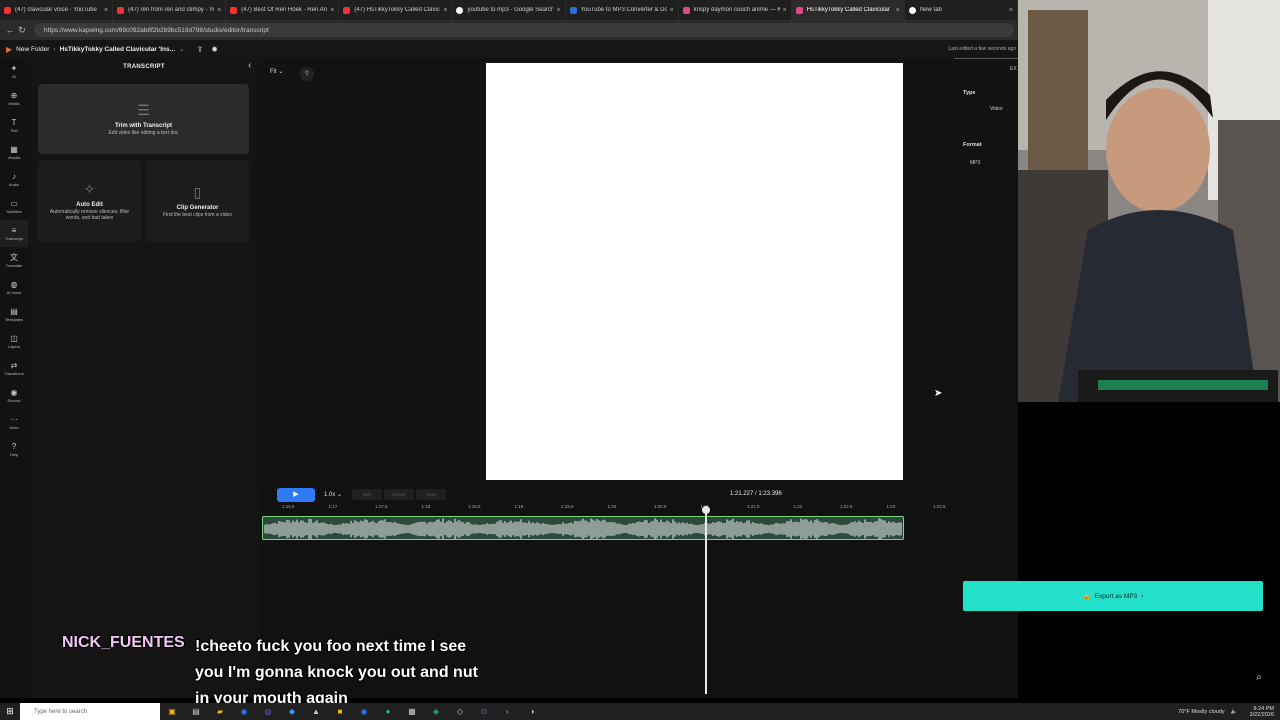 The height and width of the screenshot is (720, 1280). What do you see at coordinates (1201, 712) in the screenshot?
I see `weather-widget: 70°F Mostly cloudy` at bounding box center [1201, 712].